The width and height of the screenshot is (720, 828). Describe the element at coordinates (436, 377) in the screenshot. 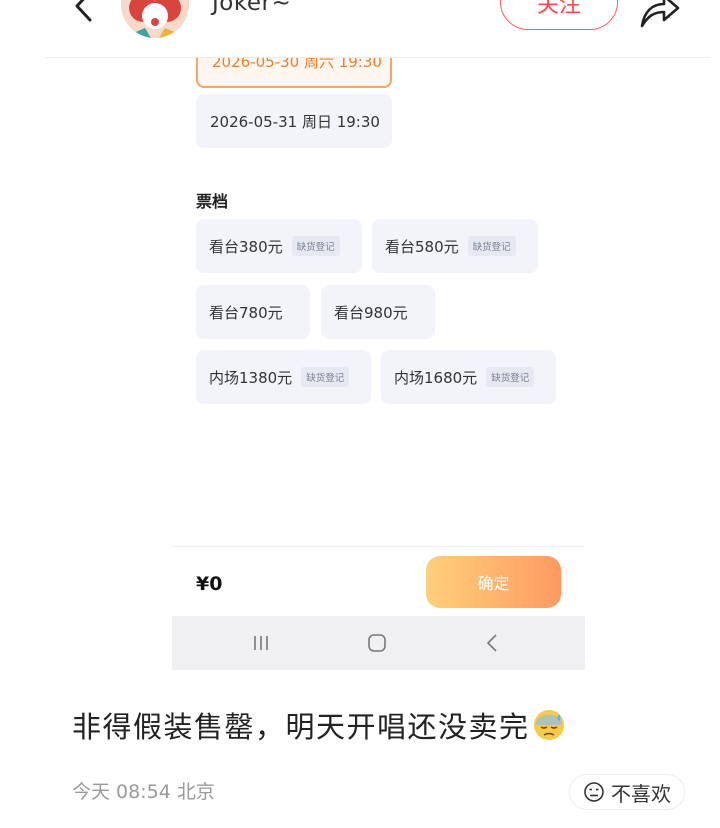

I see `ticket-label: 内场1680元` at that location.